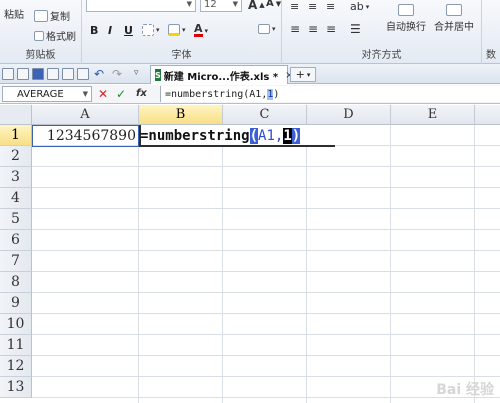 The width and height of the screenshot is (500, 403). What do you see at coordinates (381, 55) in the screenshot?
I see `alignment-group-label: 对齐方式` at bounding box center [381, 55].